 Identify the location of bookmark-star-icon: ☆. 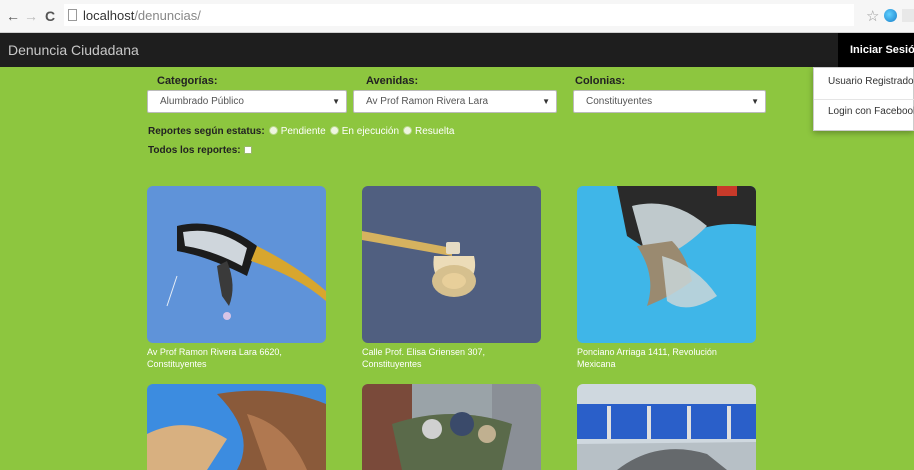
(872, 16).